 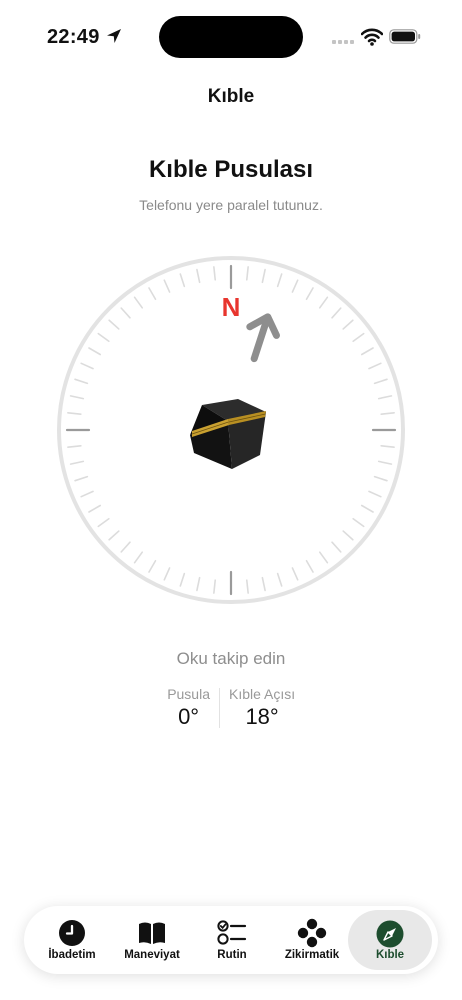 What do you see at coordinates (390, 955) in the screenshot?
I see `tab-label: Kıble` at bounding box center [390, 955].